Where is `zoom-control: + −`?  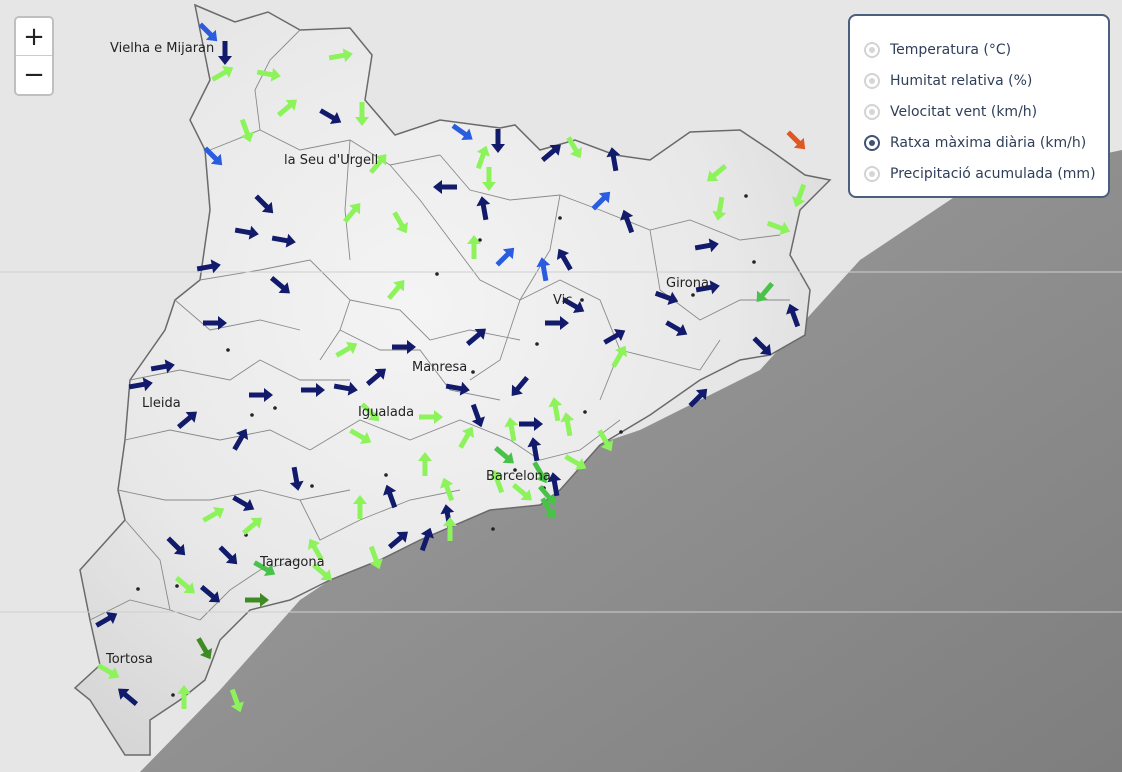
zoom-control: + − is located at coordinates (34, 56).